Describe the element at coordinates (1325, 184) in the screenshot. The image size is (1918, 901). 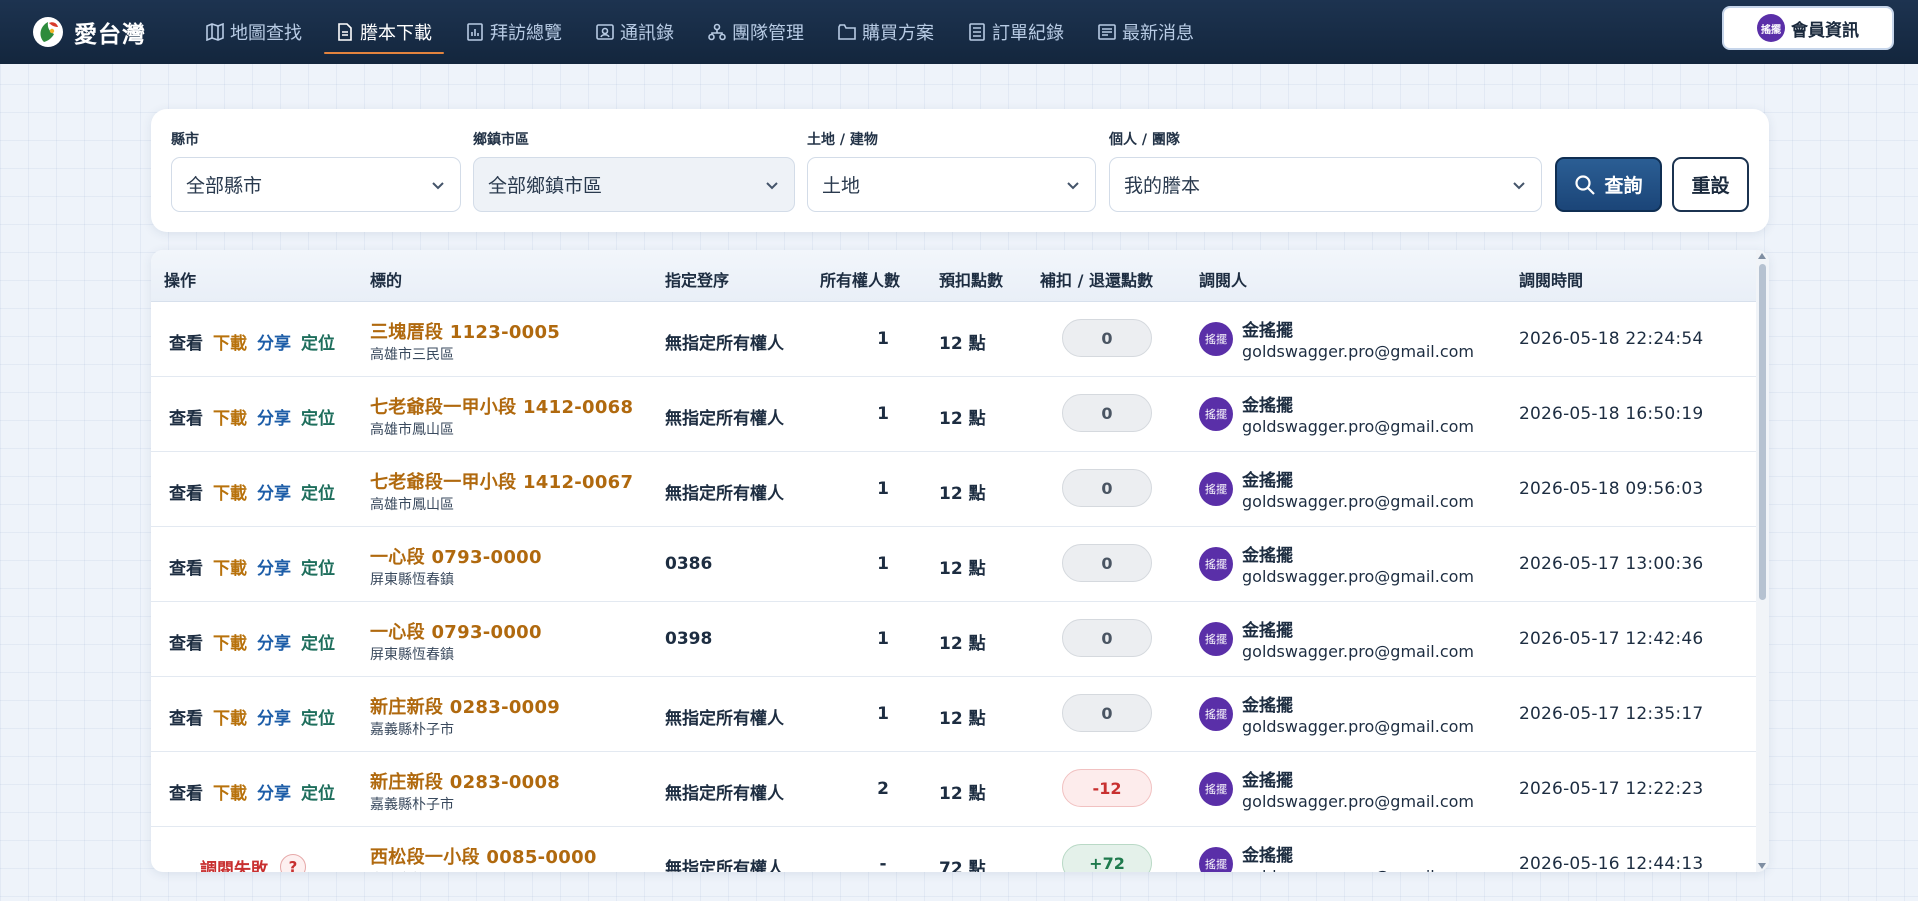
I see `scope-select: 我的謄本` at that location.